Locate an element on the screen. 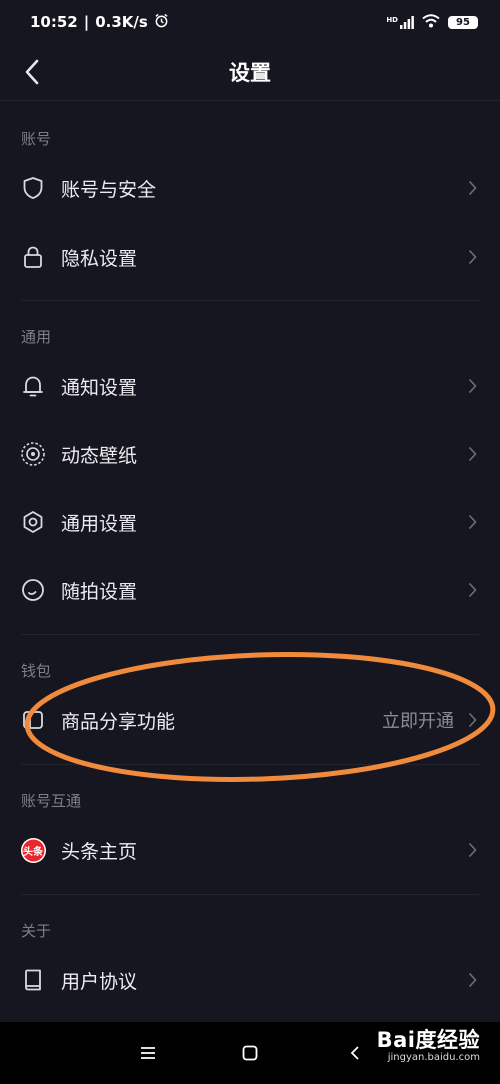 This screenshot has height=1084, width=500. toutiao-icon: 头条 is located at coordinates (33, 850).